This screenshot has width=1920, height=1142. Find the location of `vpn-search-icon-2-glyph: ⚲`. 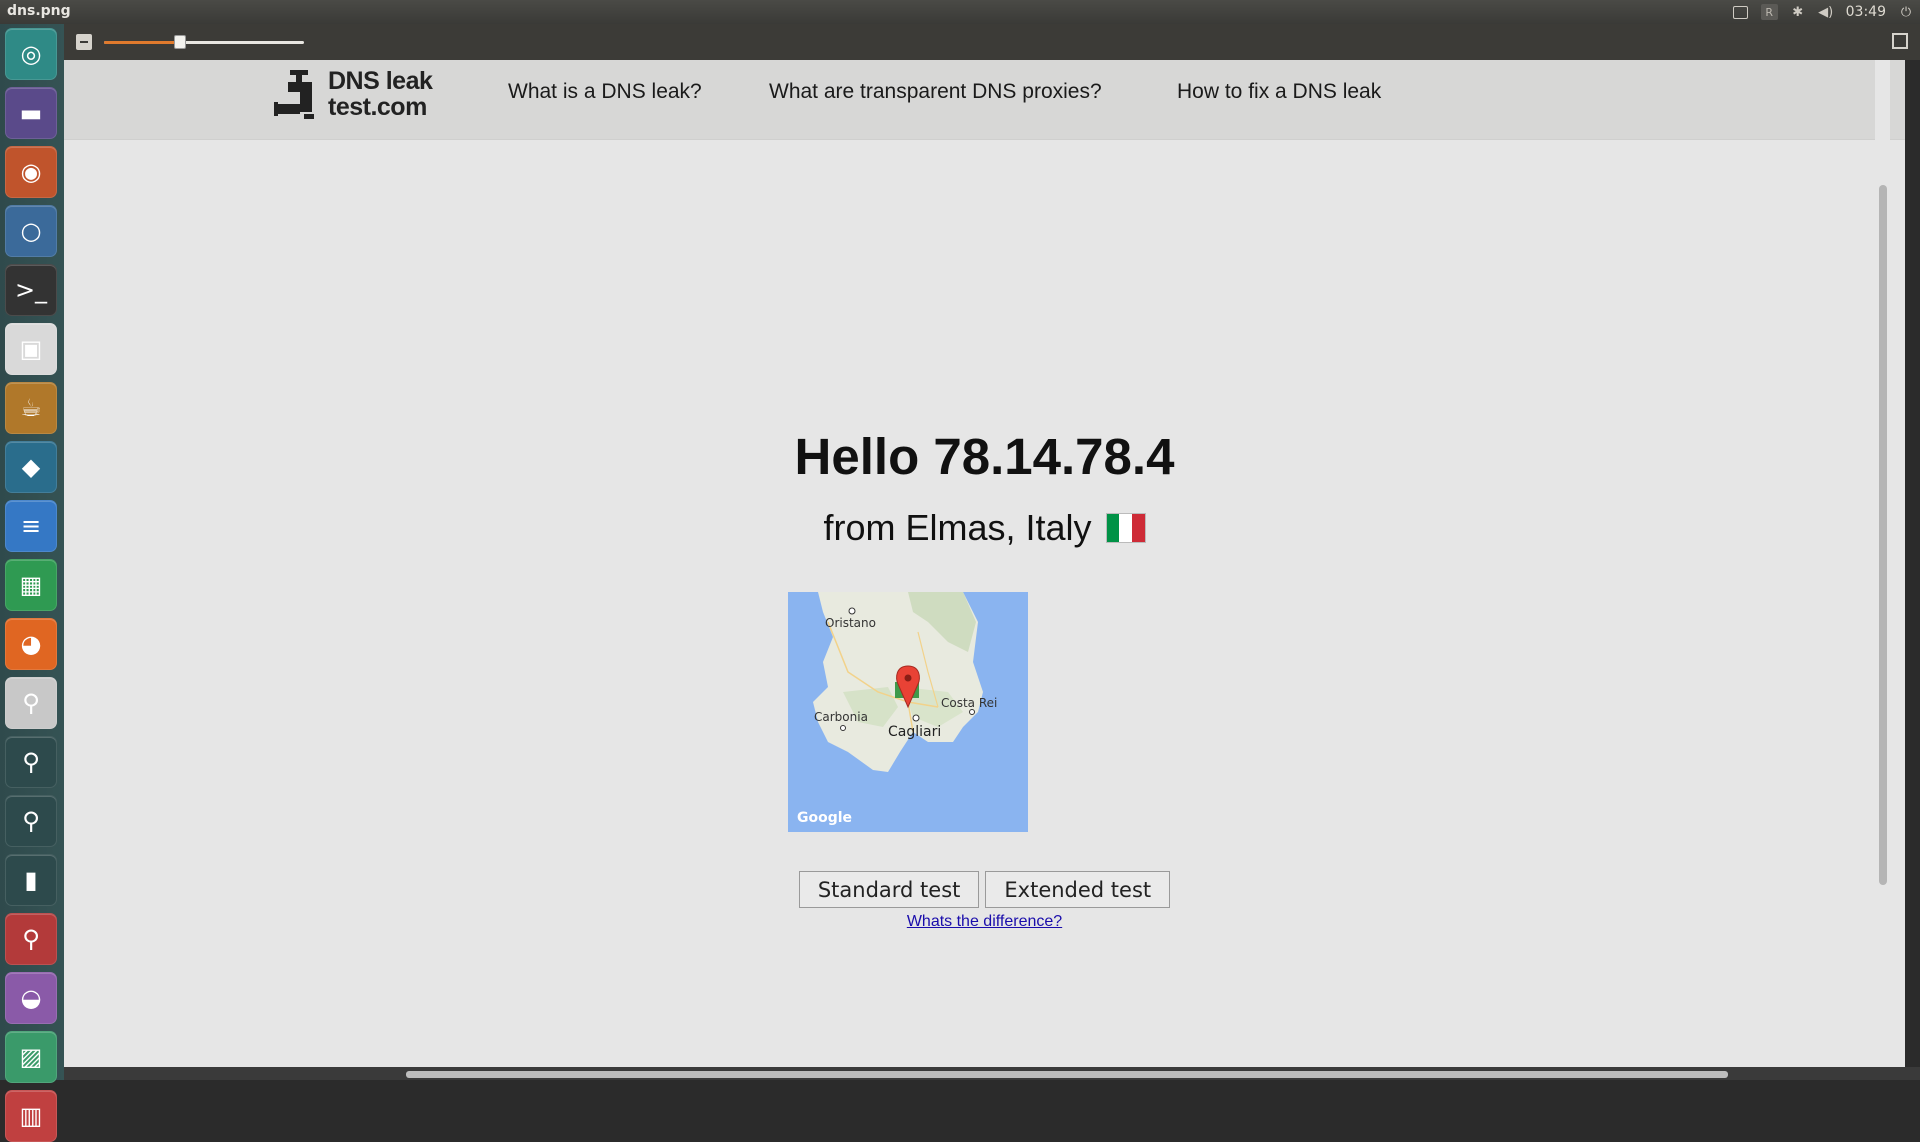

vpn-search-icon-2-glyph: ⚲ is located at coordinates (31, 821).